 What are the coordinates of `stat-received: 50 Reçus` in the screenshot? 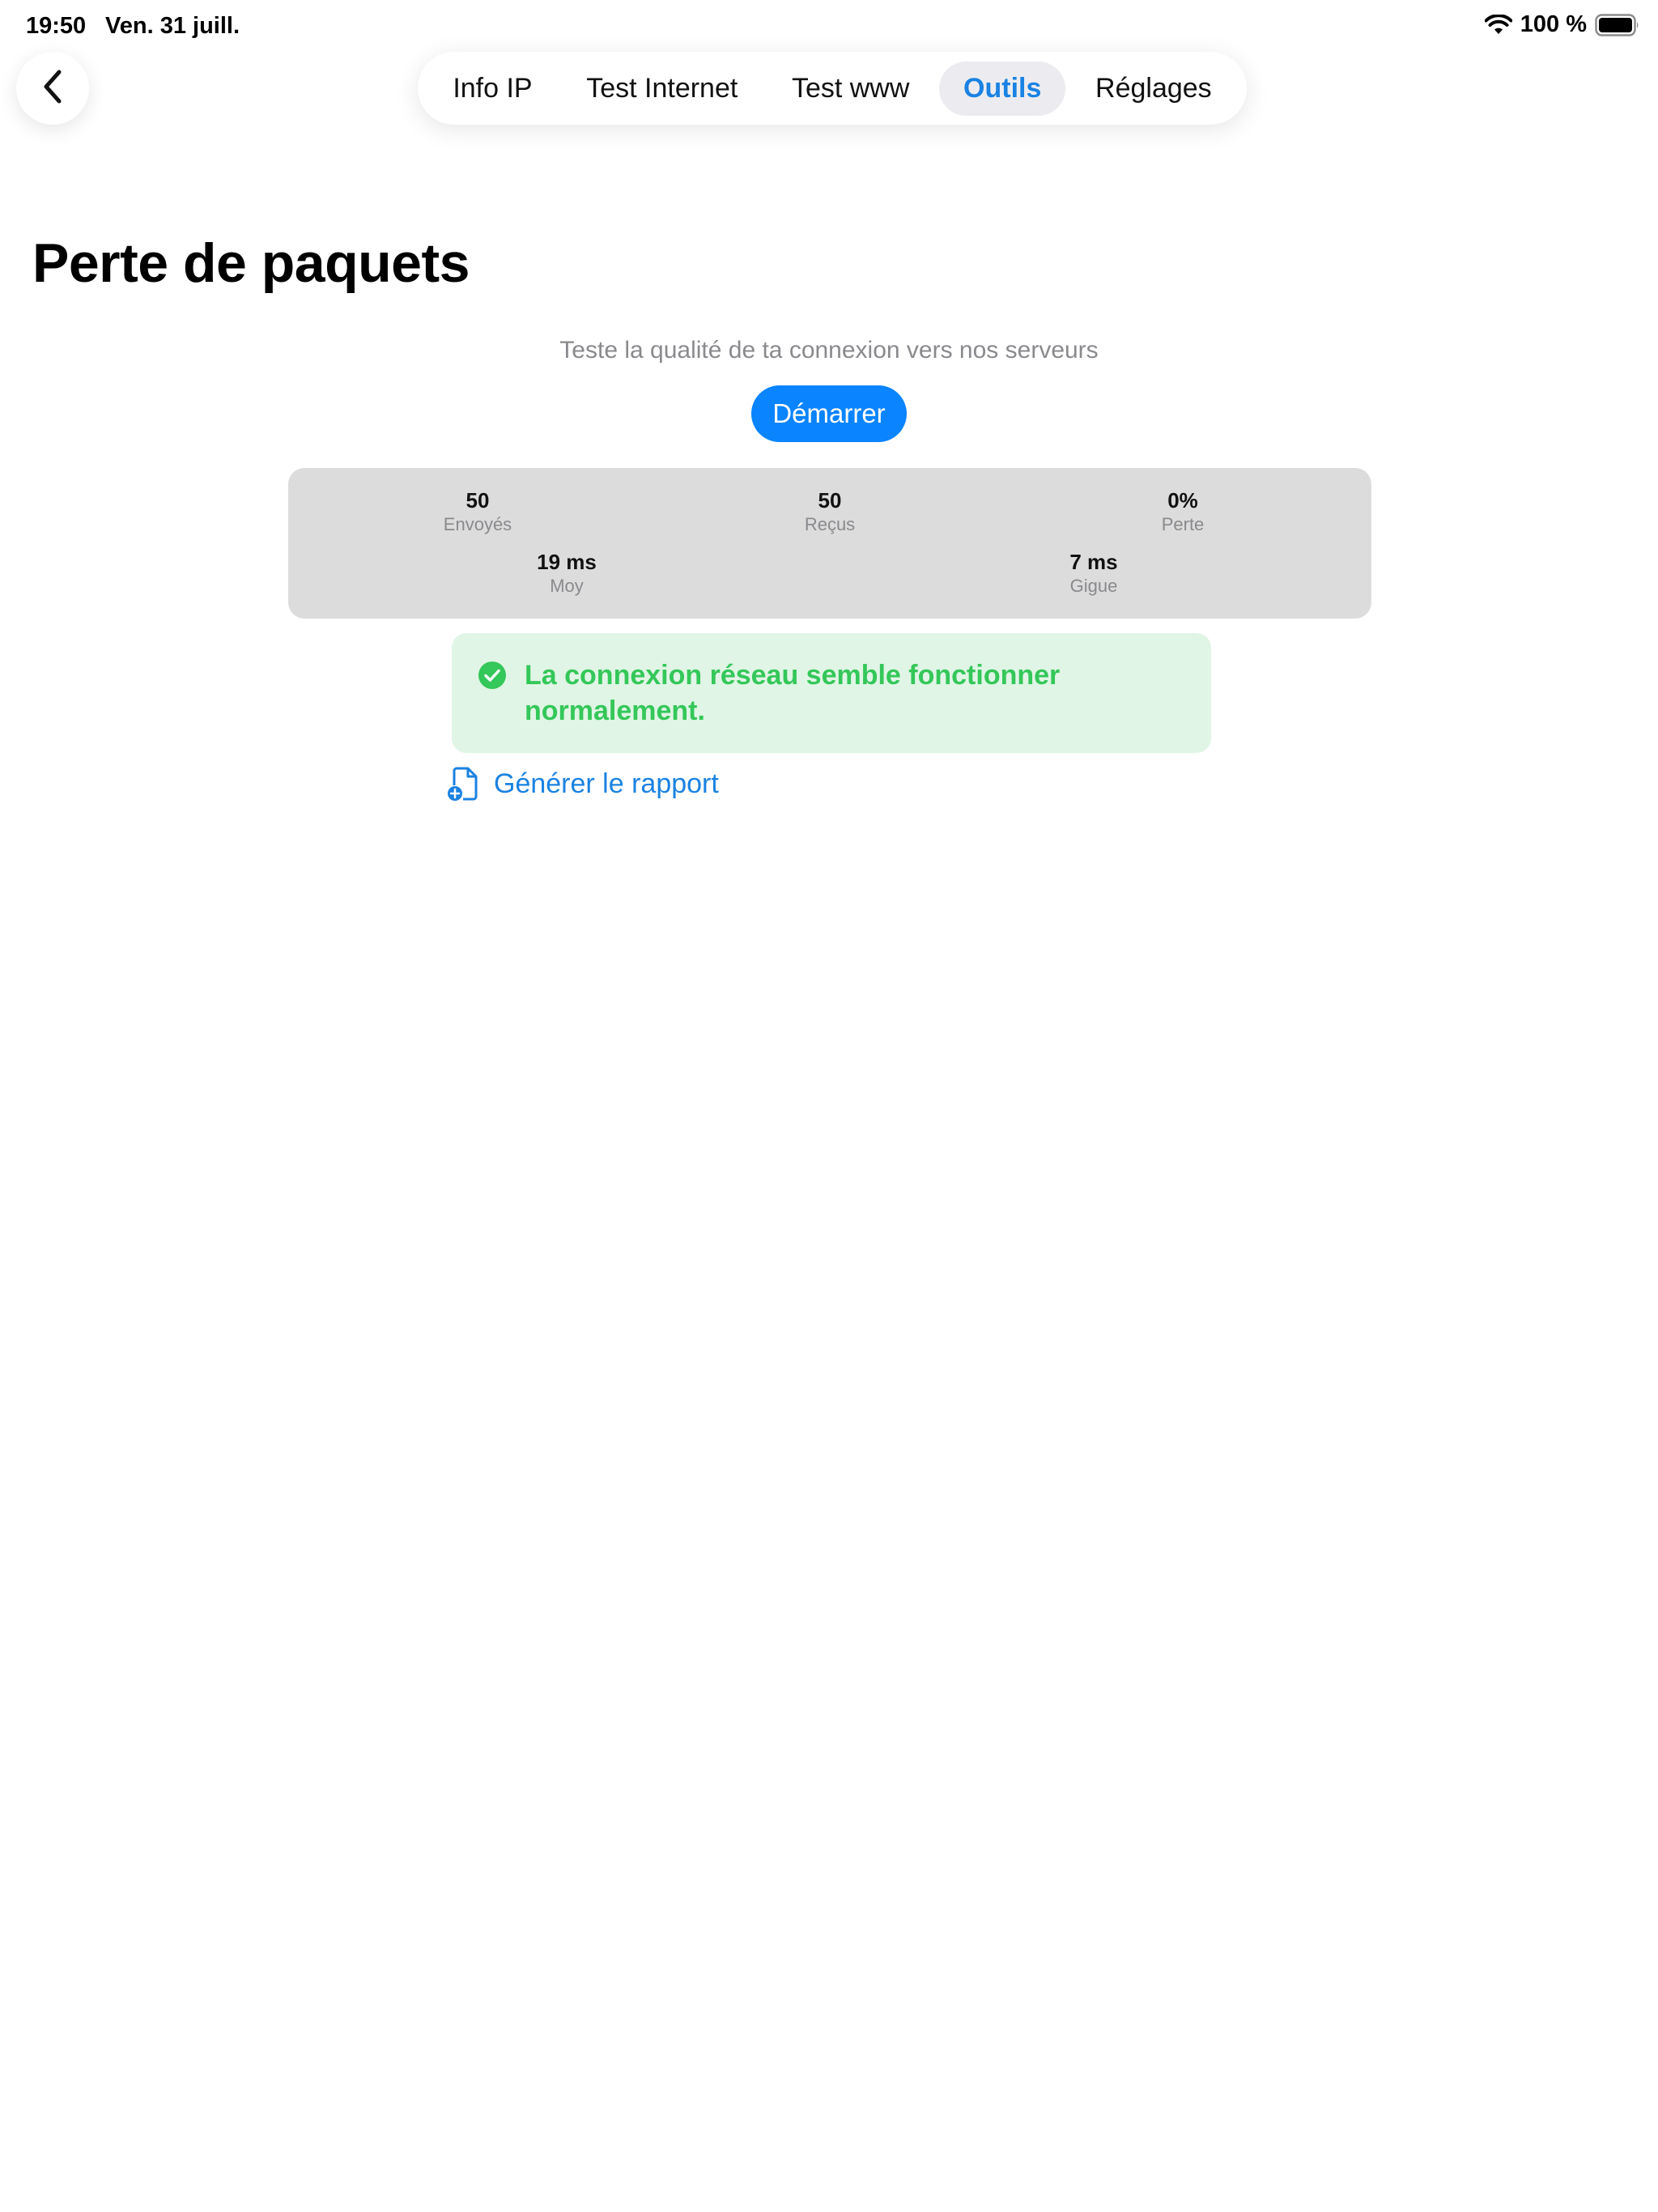 It's located at (830, 512).